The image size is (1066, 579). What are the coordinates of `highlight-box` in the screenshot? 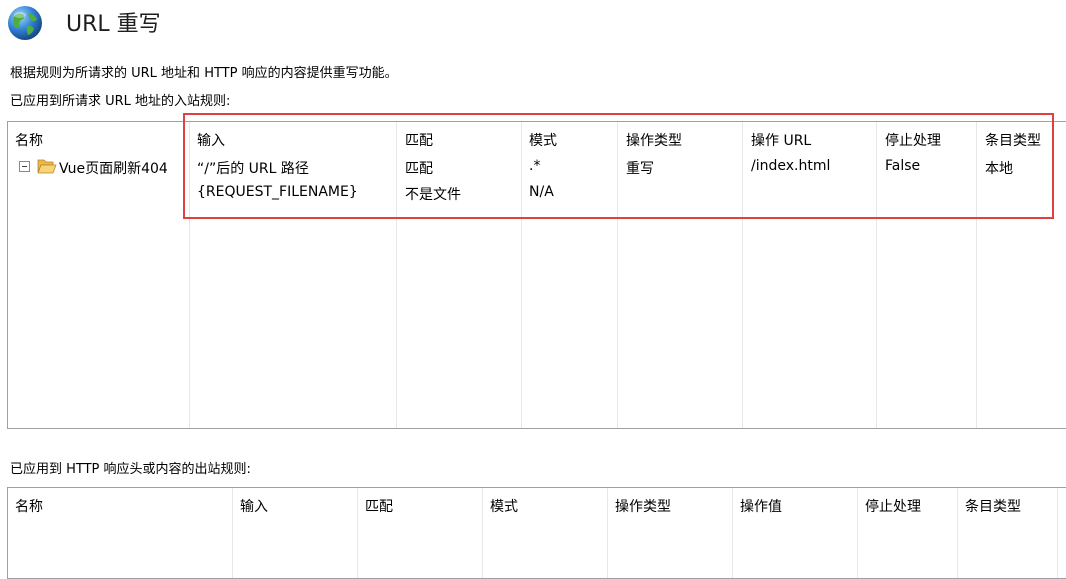 It's located at (618, 166).